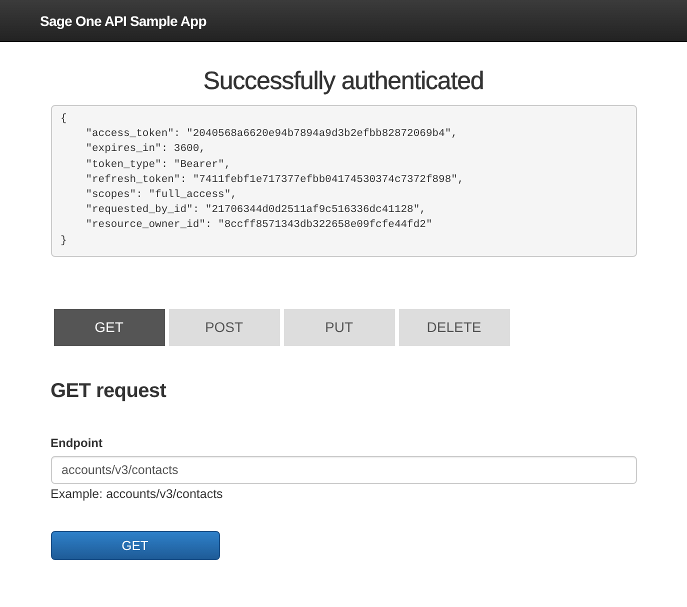  I want to click on app-brand-link: Sage One API Sample App, so click(123, 20).